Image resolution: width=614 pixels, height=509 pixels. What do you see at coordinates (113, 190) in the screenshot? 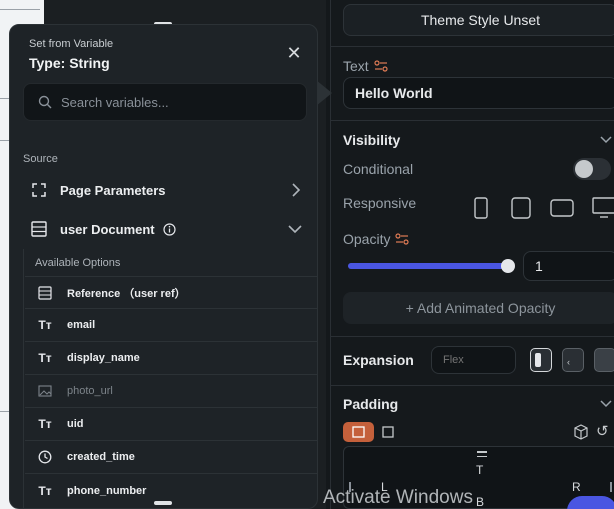
I see `source-row-label: Page Parameters` at bounding box center [113, 190].